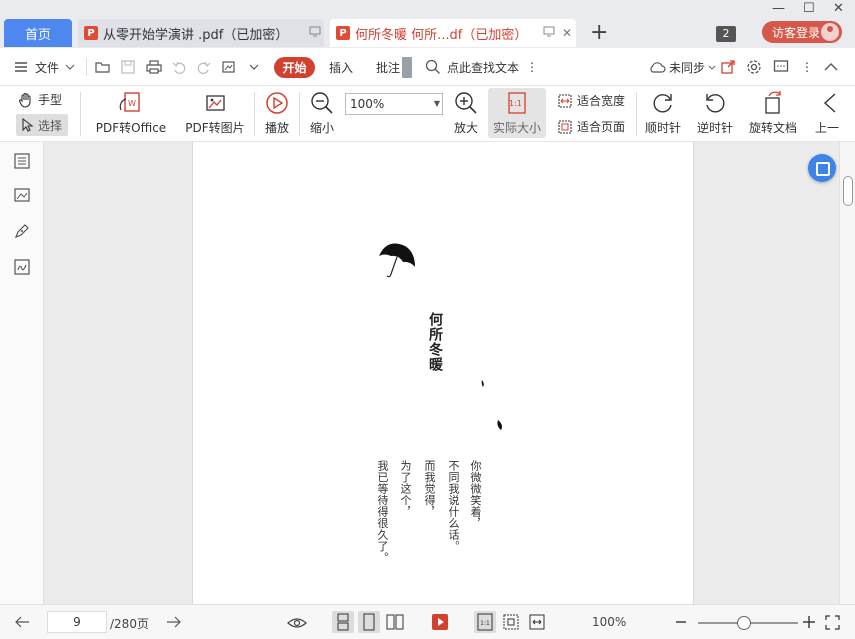 This screenshot has width=855, height=639. I want to click on zoom-in-icon, so click(466, 103).